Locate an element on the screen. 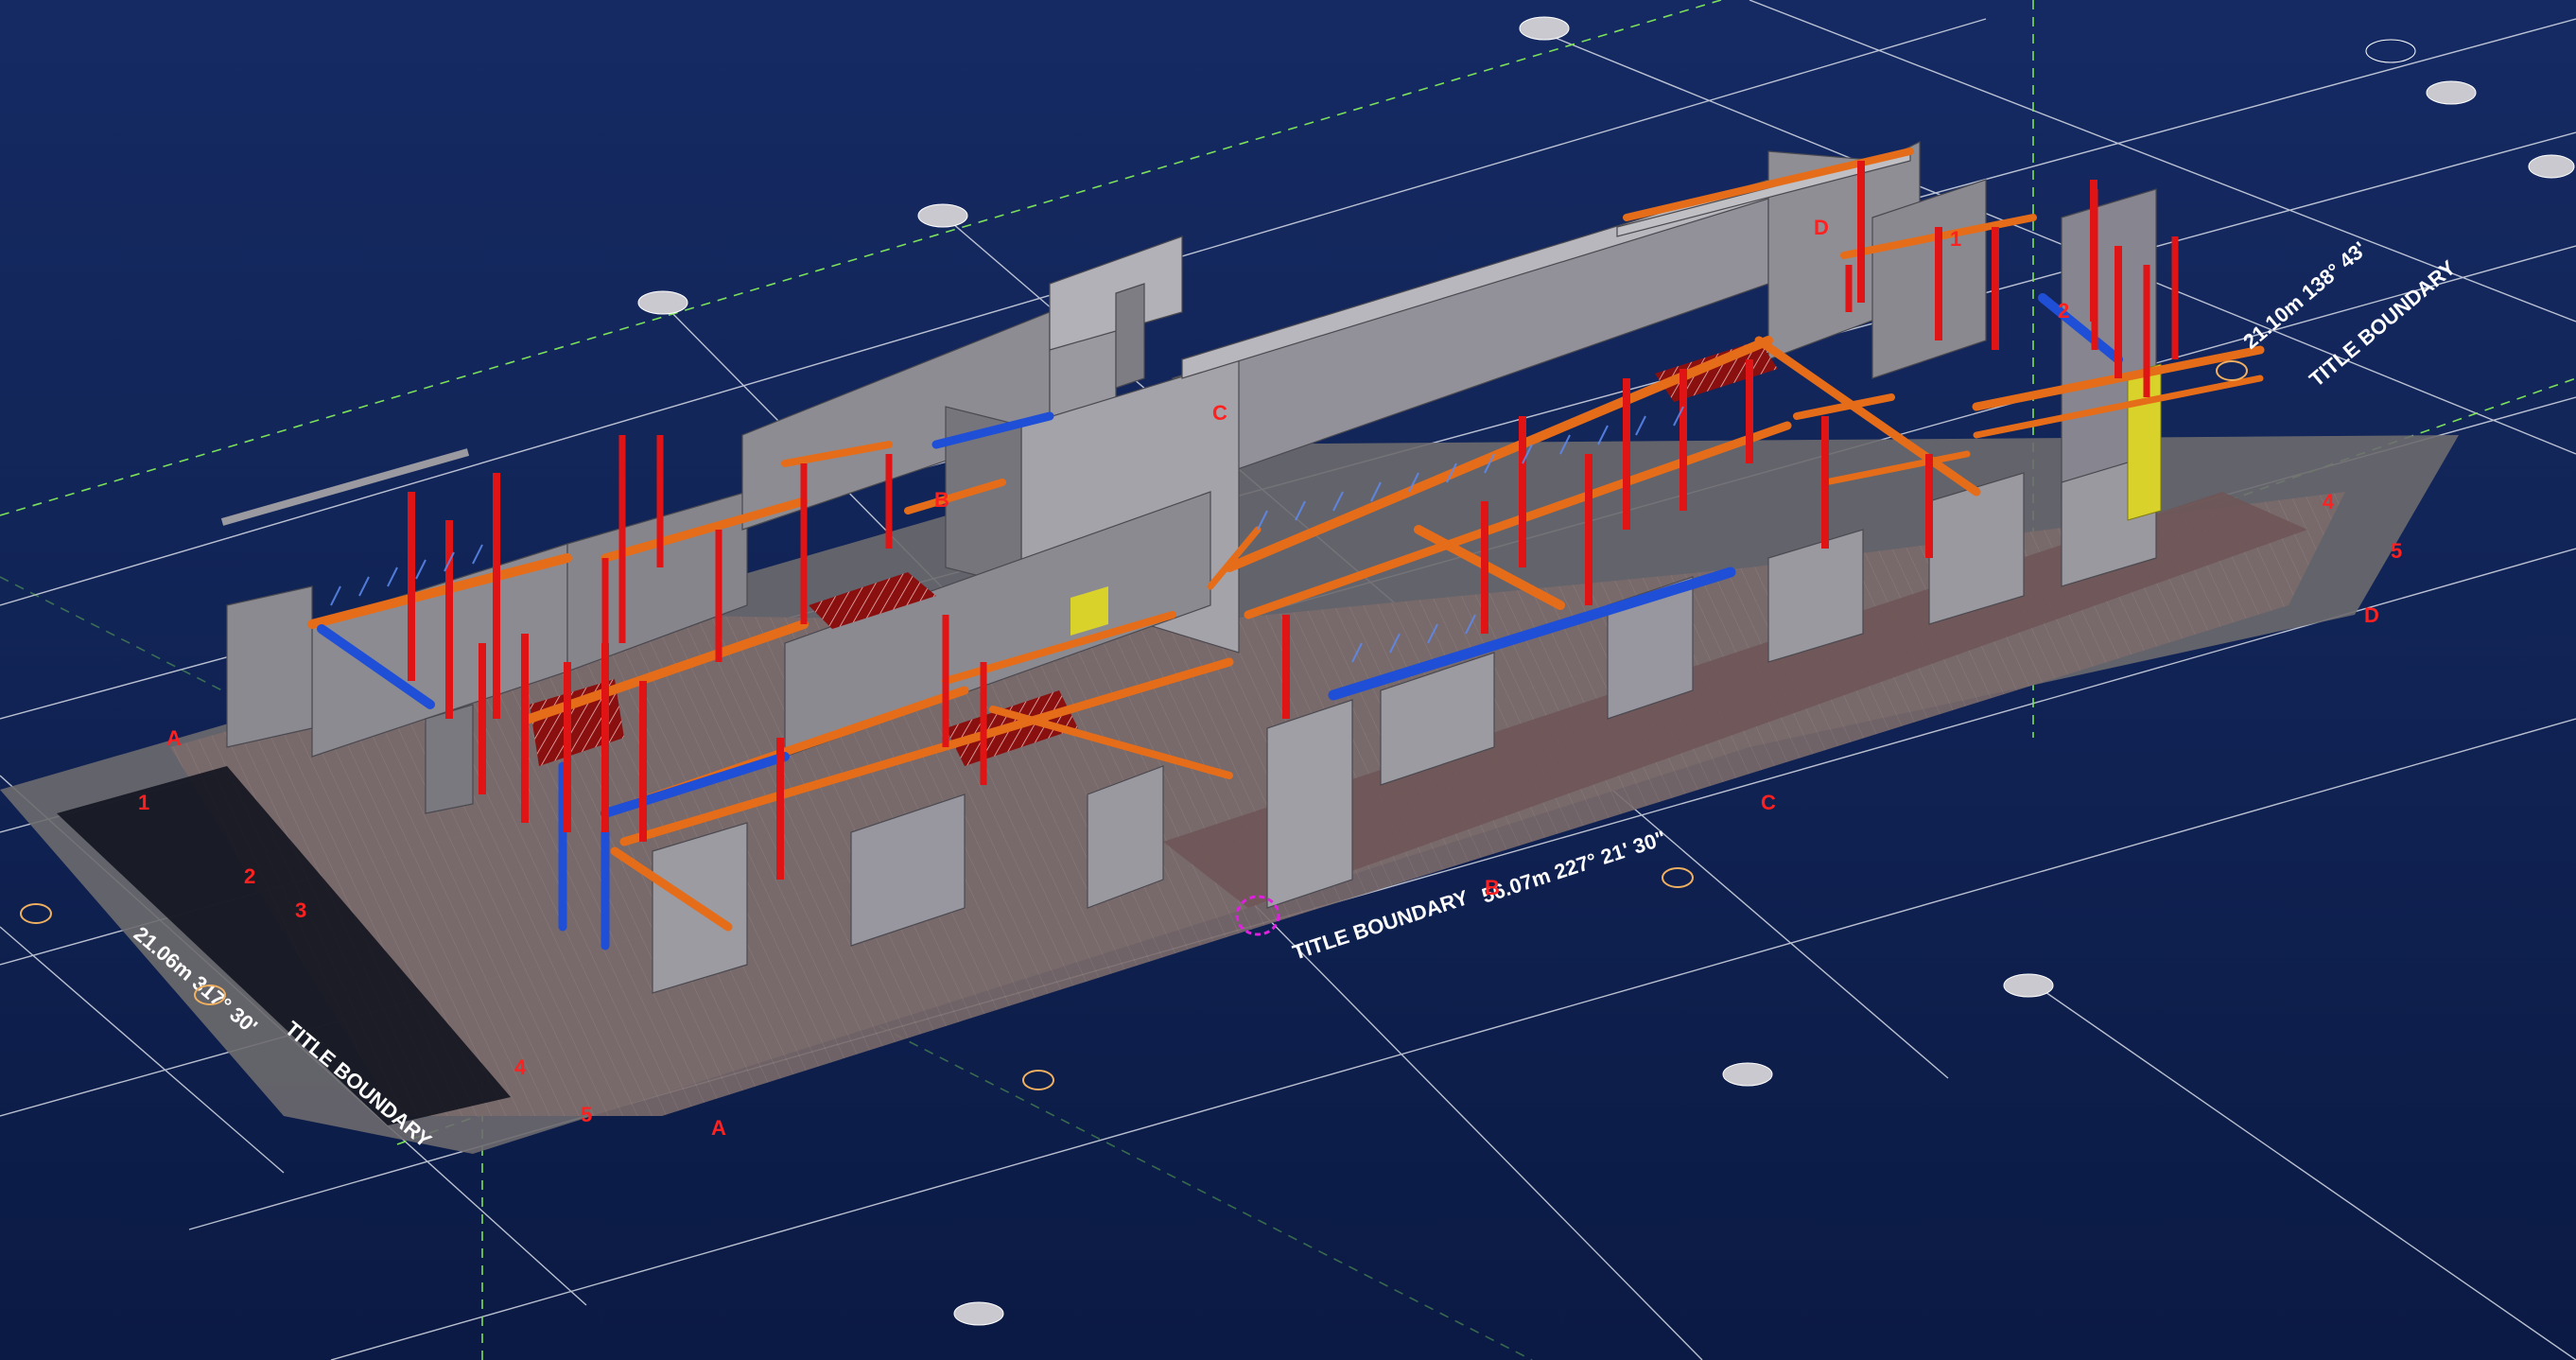 The image size is (2576, 1360). grid-marker-2-right: 2 is located at coordinates (2063, 311).